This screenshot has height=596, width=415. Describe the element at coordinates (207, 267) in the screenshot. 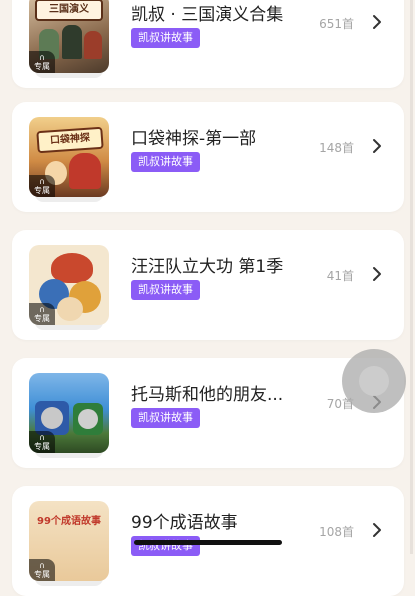

I see `album-title: 汪汪队立大功 第1季` at that location.